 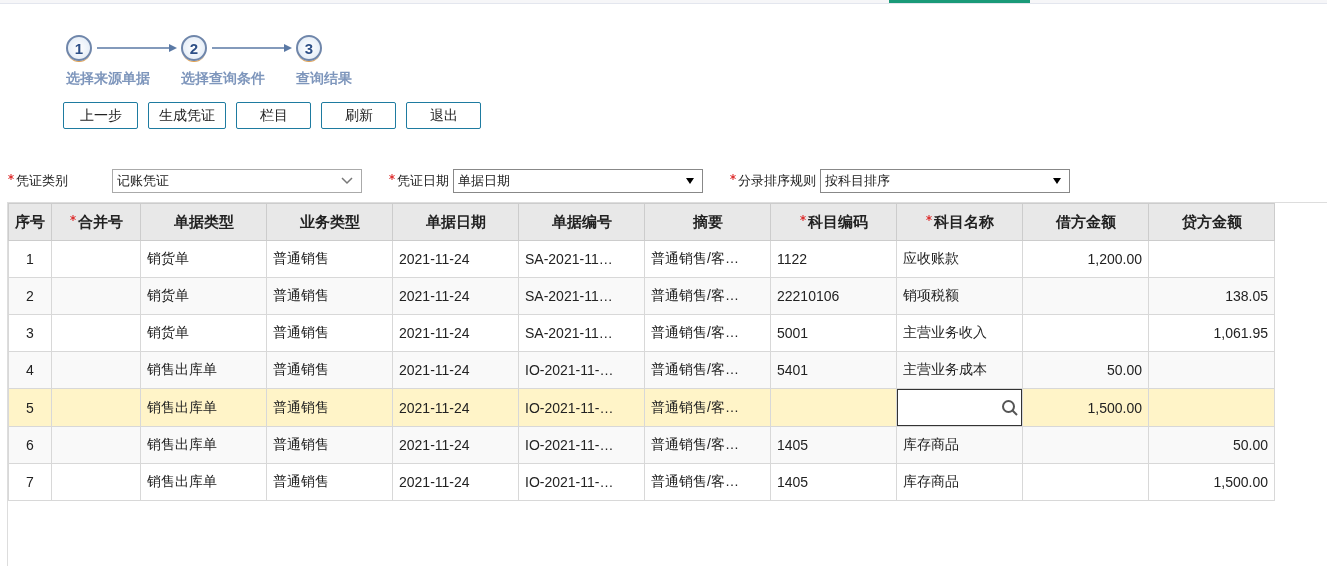 I want to click on step-number: 1, so click(x=79, y=48).